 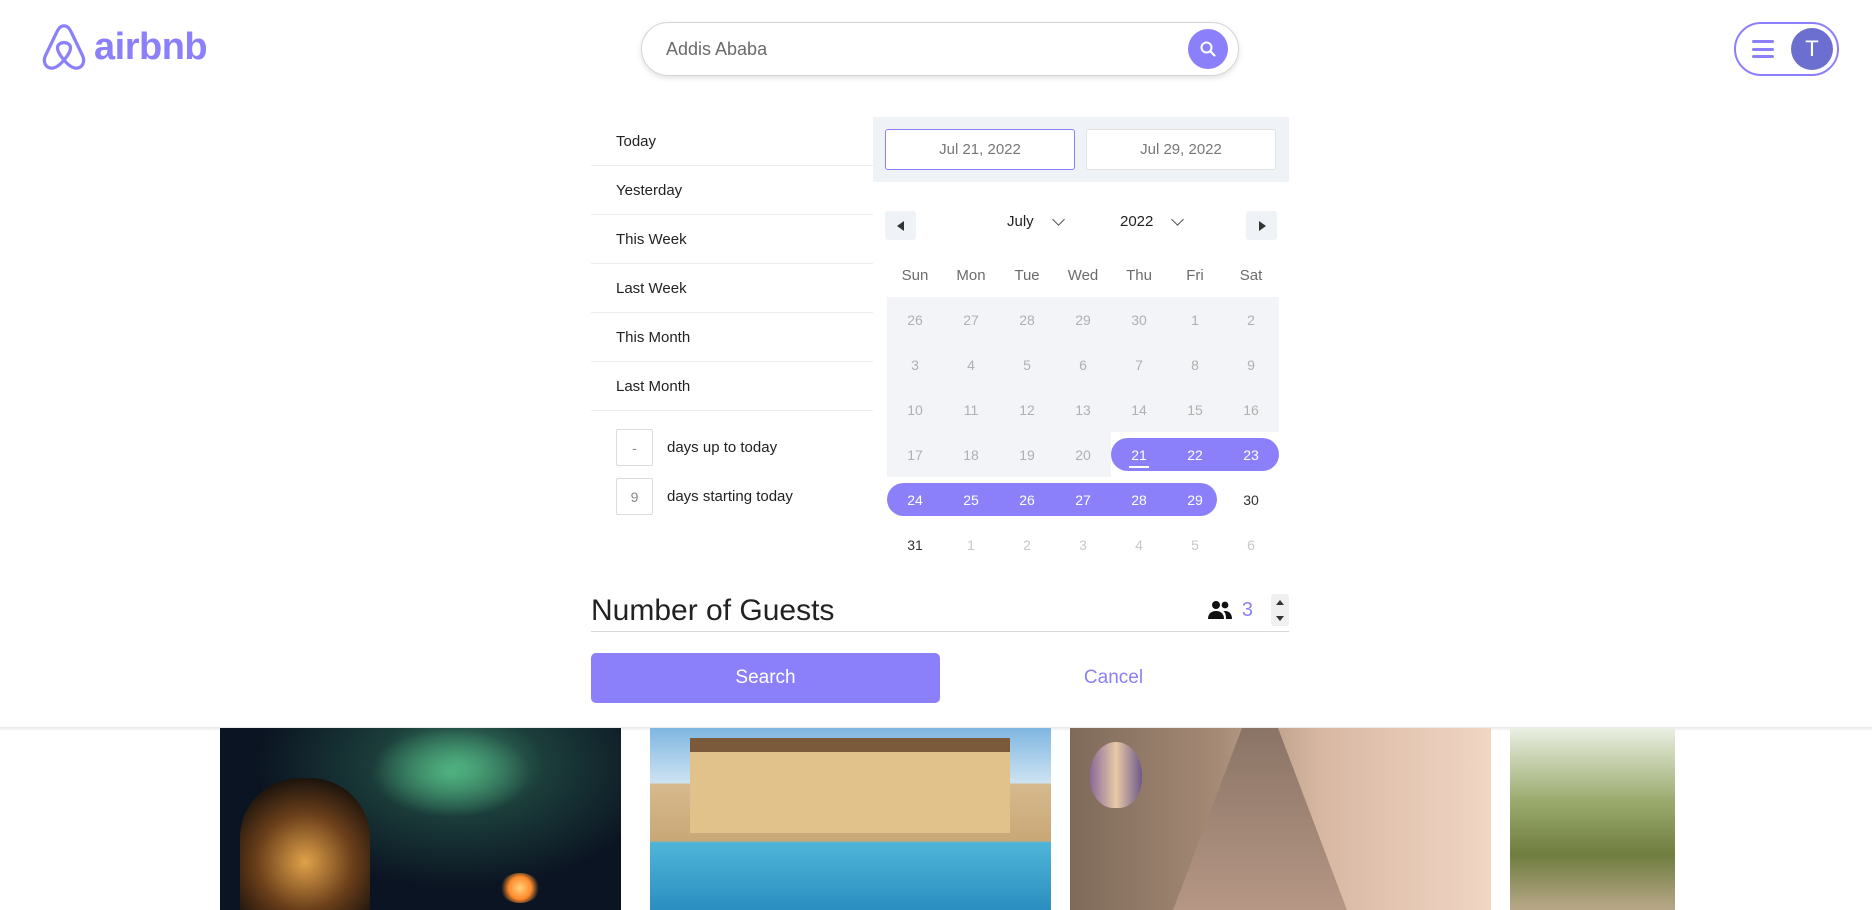 What do you see at coordinates (1763, 49) in the screenshot?
I see `menu-icon` at bounding box center [1763, 49].